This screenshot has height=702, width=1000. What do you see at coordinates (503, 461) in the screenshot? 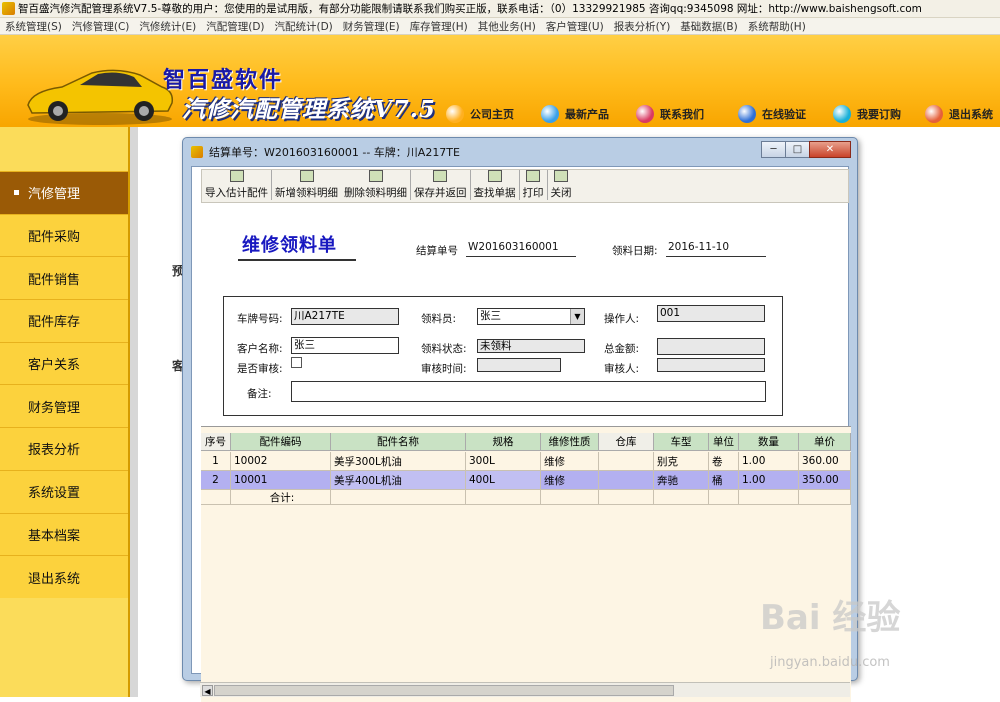
I see `grid-cell: 300L` at bounding box center [503, 461].